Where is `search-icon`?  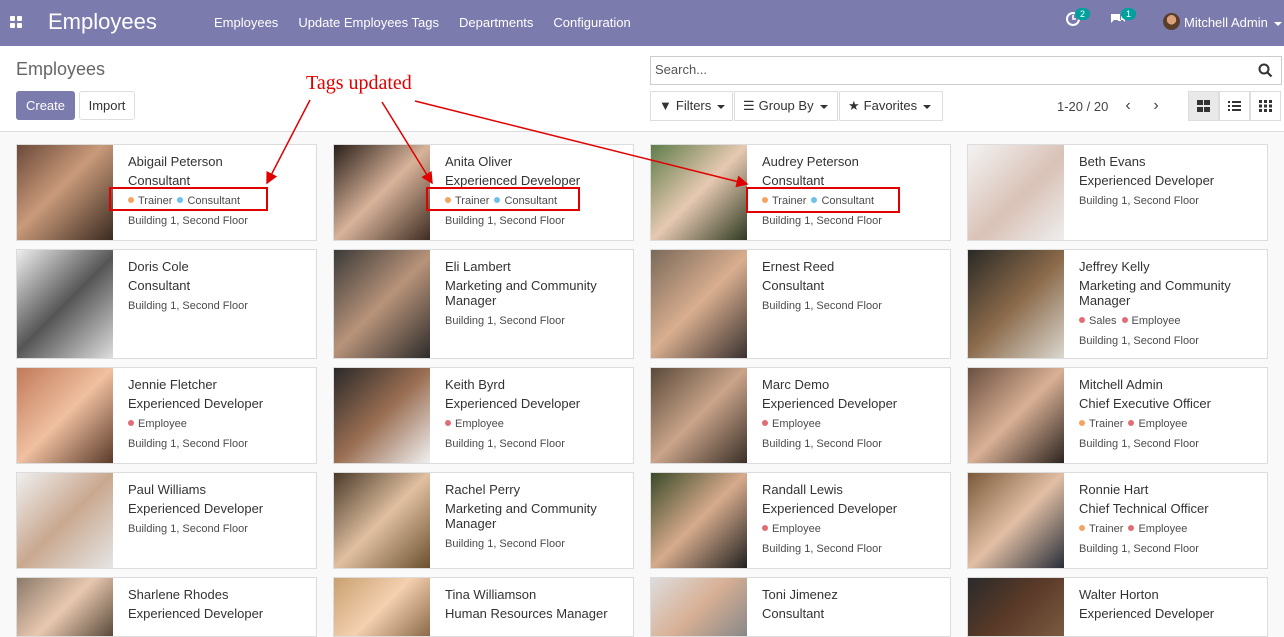 search-icon is located at coordinates (1265, 70).